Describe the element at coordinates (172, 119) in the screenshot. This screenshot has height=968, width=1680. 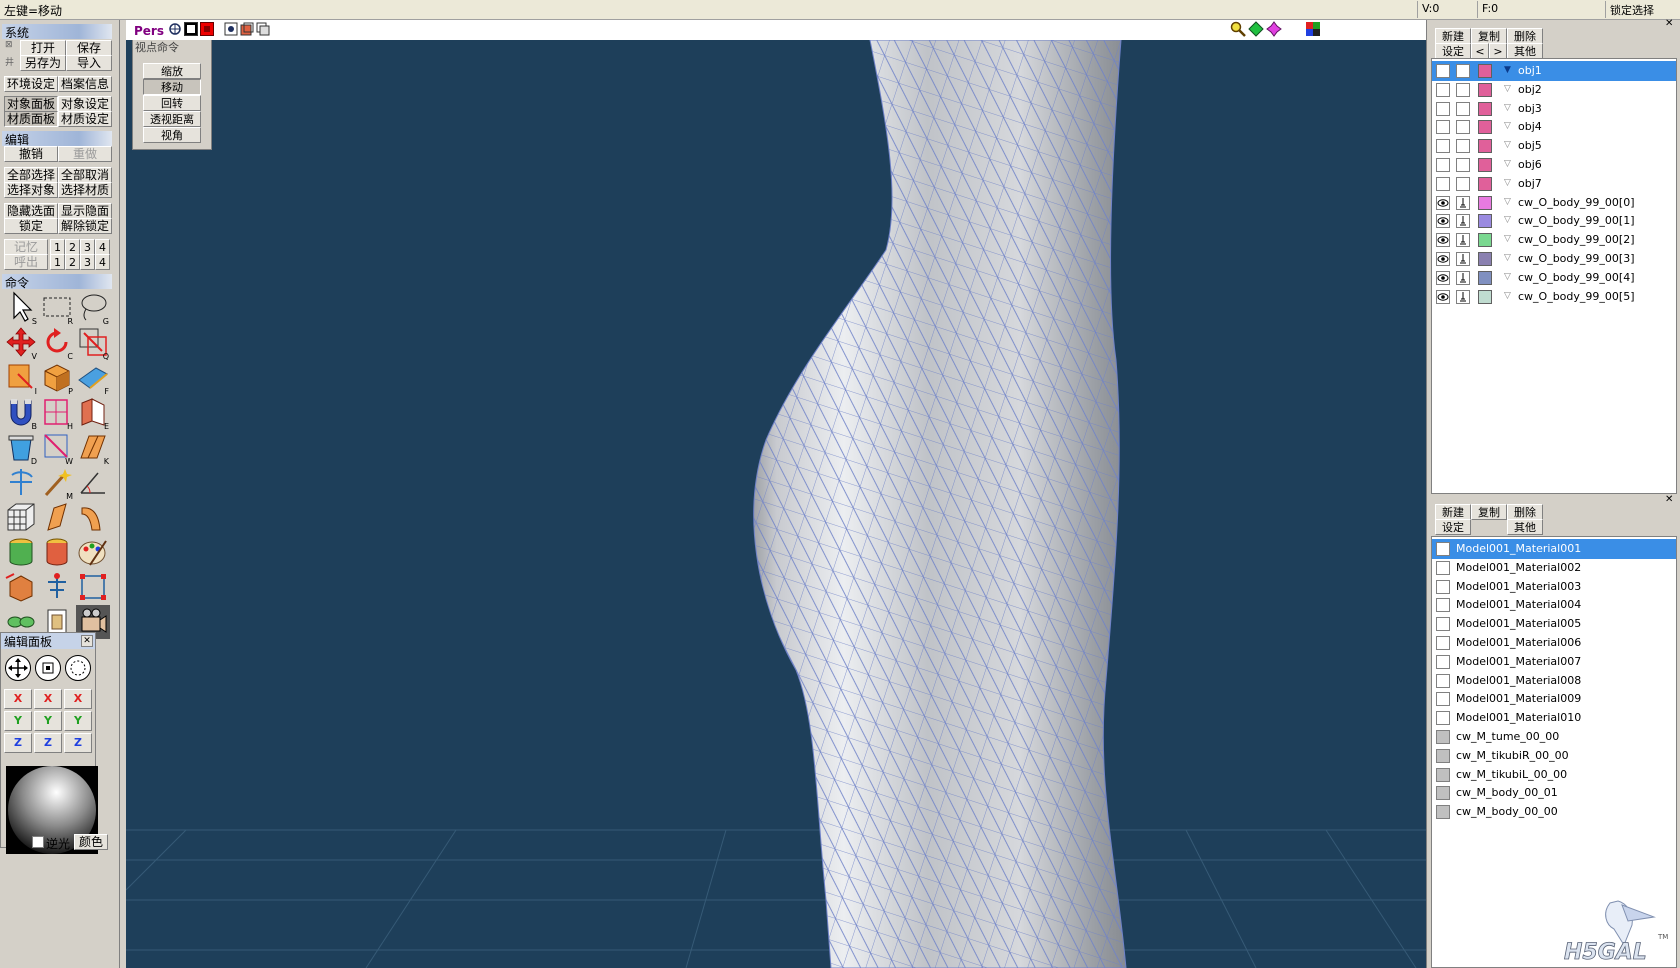
I see `perspective-distance-button: 透视距离` at that location.